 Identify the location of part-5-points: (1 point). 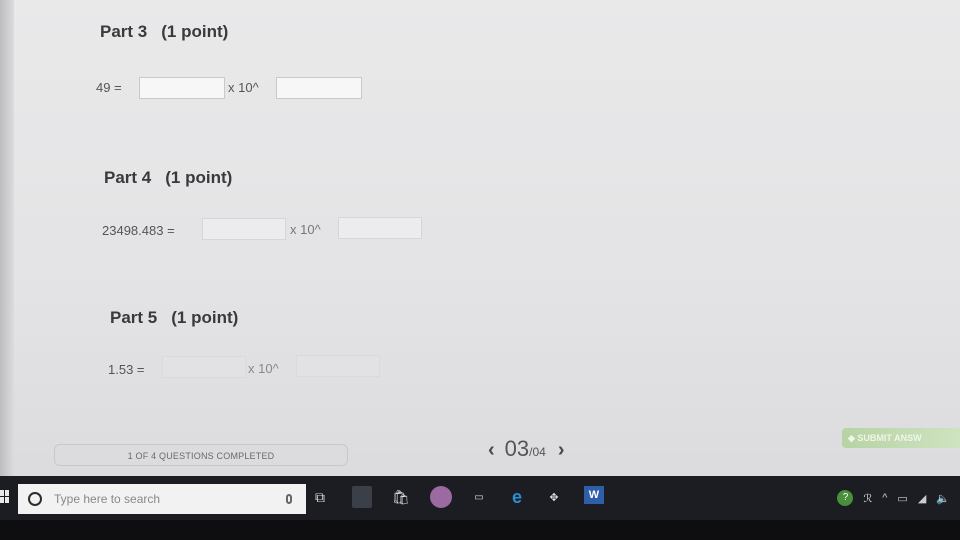
(205, 317).